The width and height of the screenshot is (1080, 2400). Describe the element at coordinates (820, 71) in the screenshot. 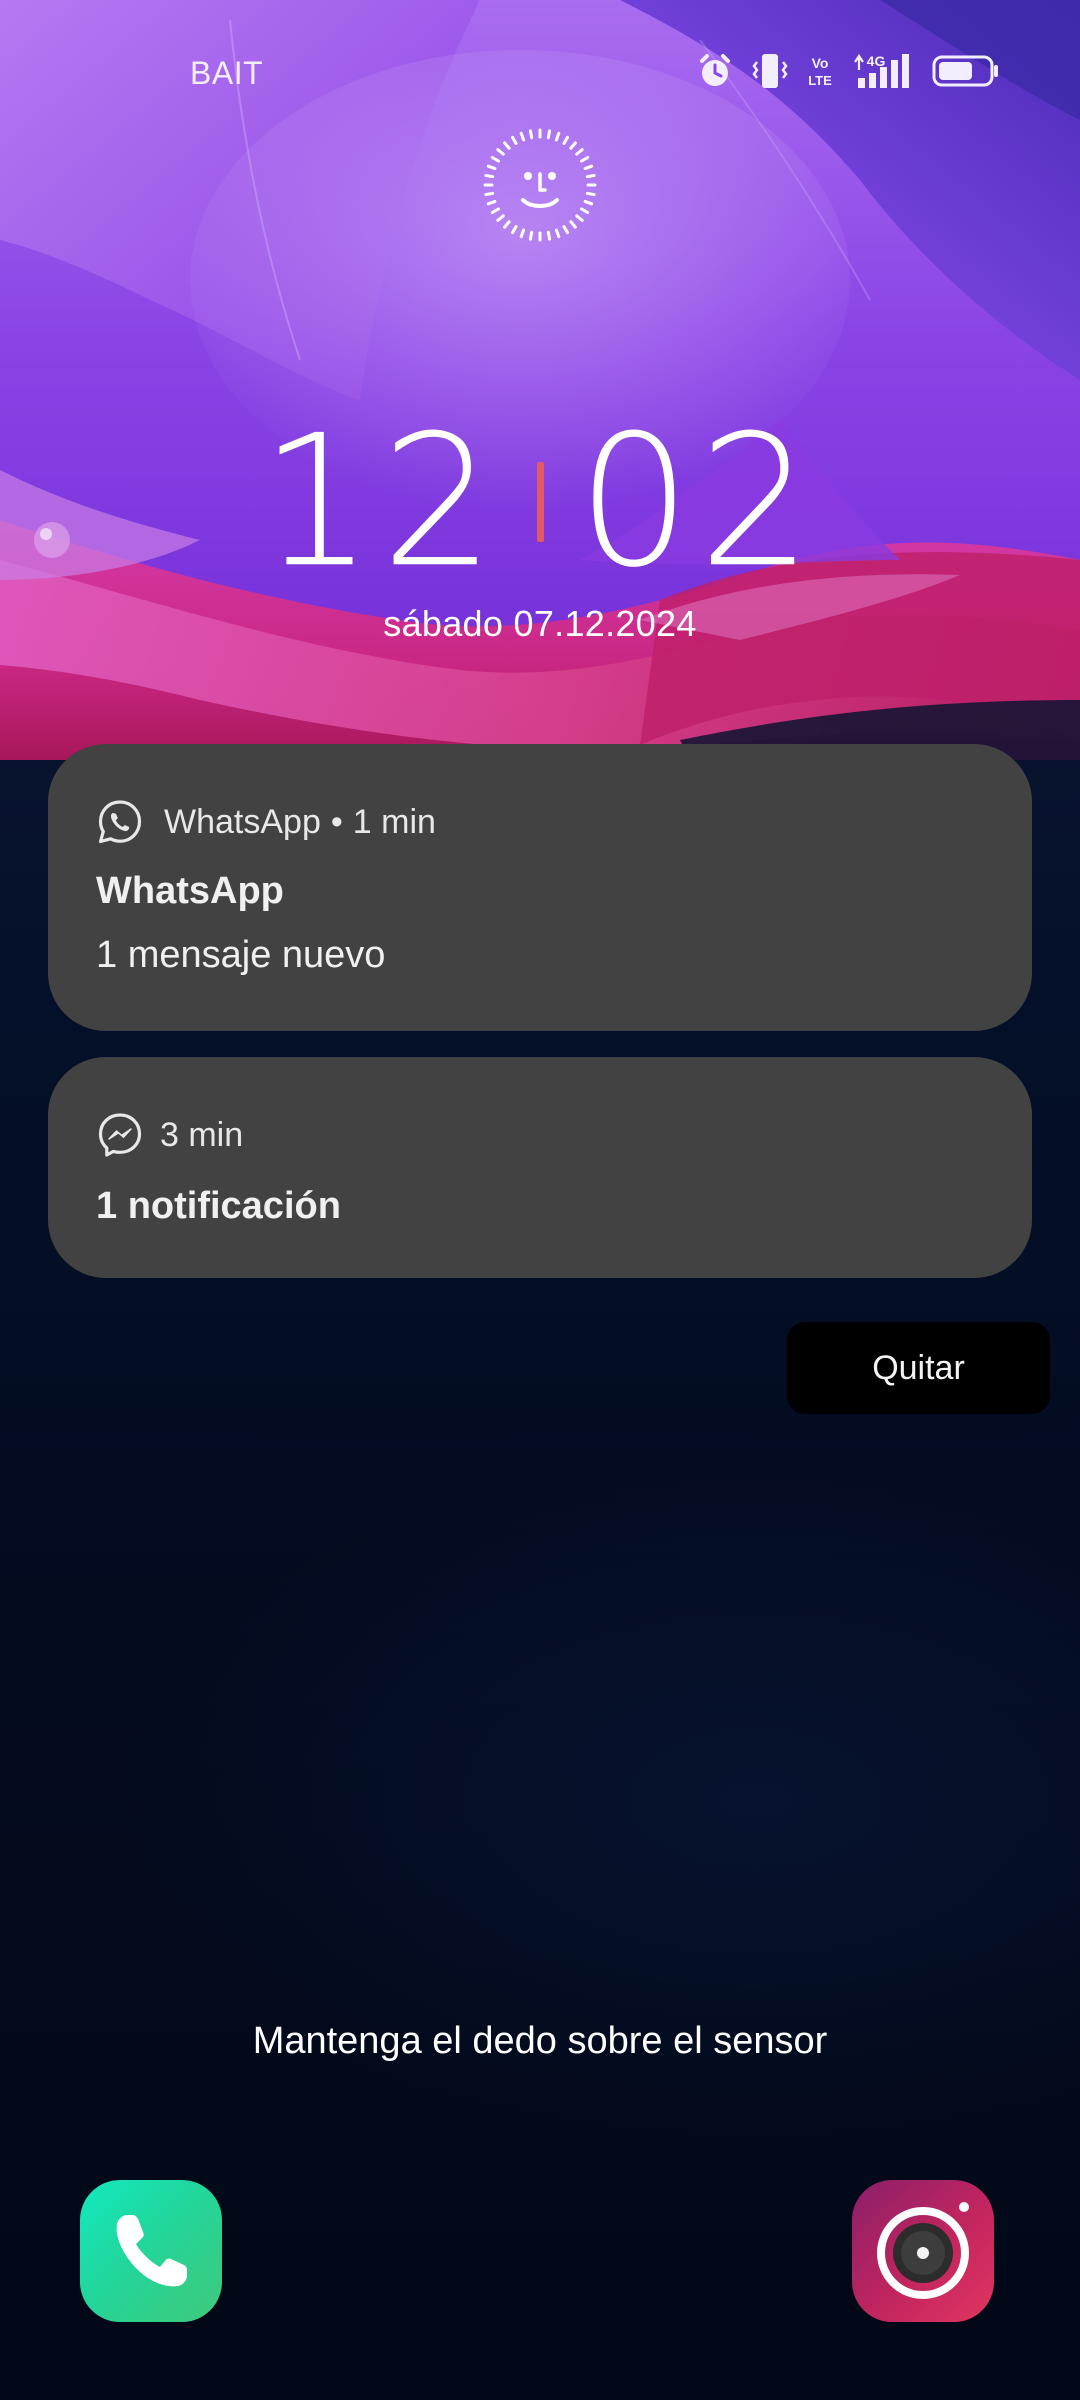

I see `volte-icon: Vo LTE` at that location.